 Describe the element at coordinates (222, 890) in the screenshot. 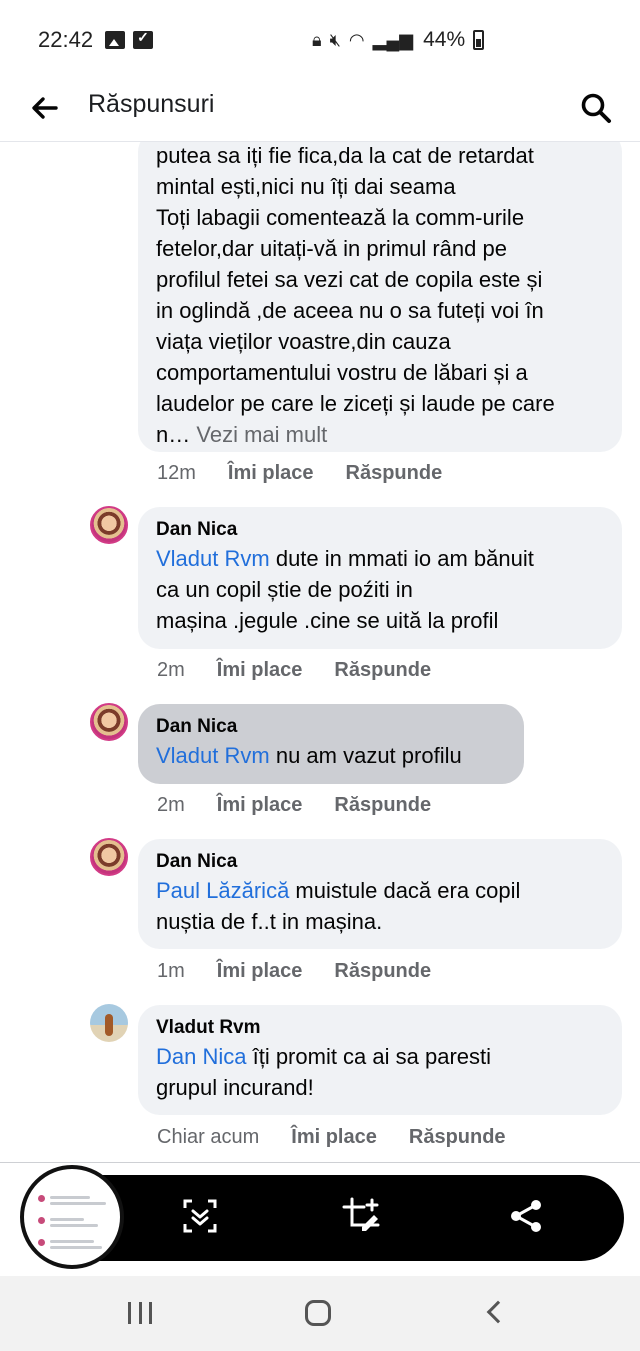

I see `mention-link: Paul Lăzărică` at that location.